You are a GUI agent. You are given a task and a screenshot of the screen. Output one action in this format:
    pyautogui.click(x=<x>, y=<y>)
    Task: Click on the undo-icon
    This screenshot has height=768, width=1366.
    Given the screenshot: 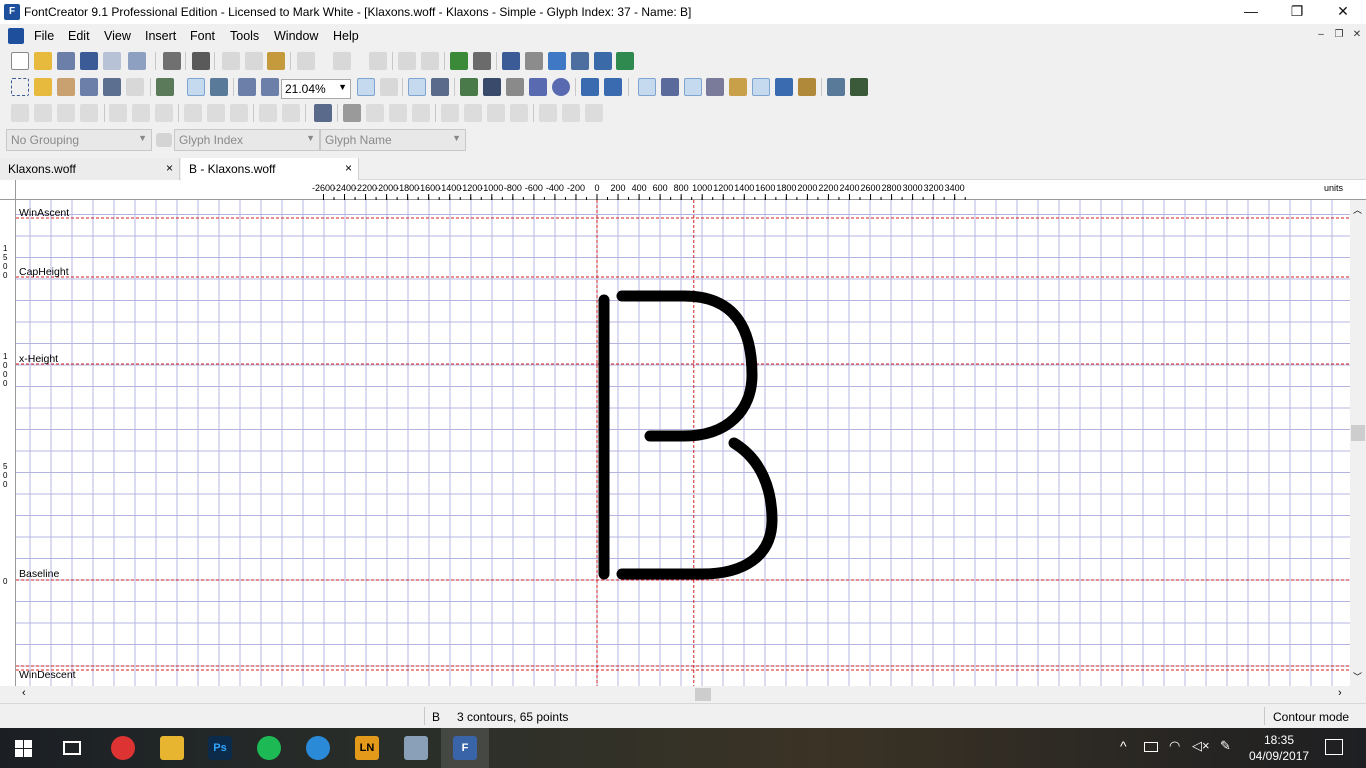 What is the action you would take?
    pyautogui.click(x=306, y=61)
    